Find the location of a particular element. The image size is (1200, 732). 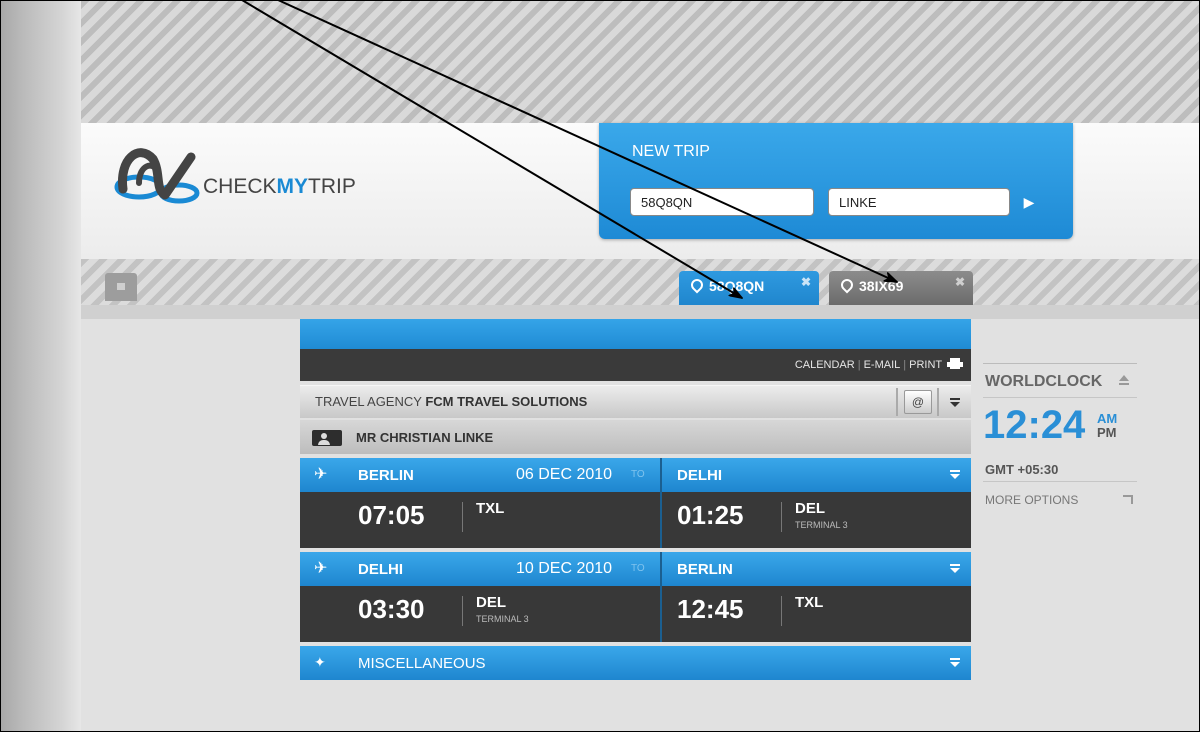

more-options-icon is located at coordinates (1128, 499).